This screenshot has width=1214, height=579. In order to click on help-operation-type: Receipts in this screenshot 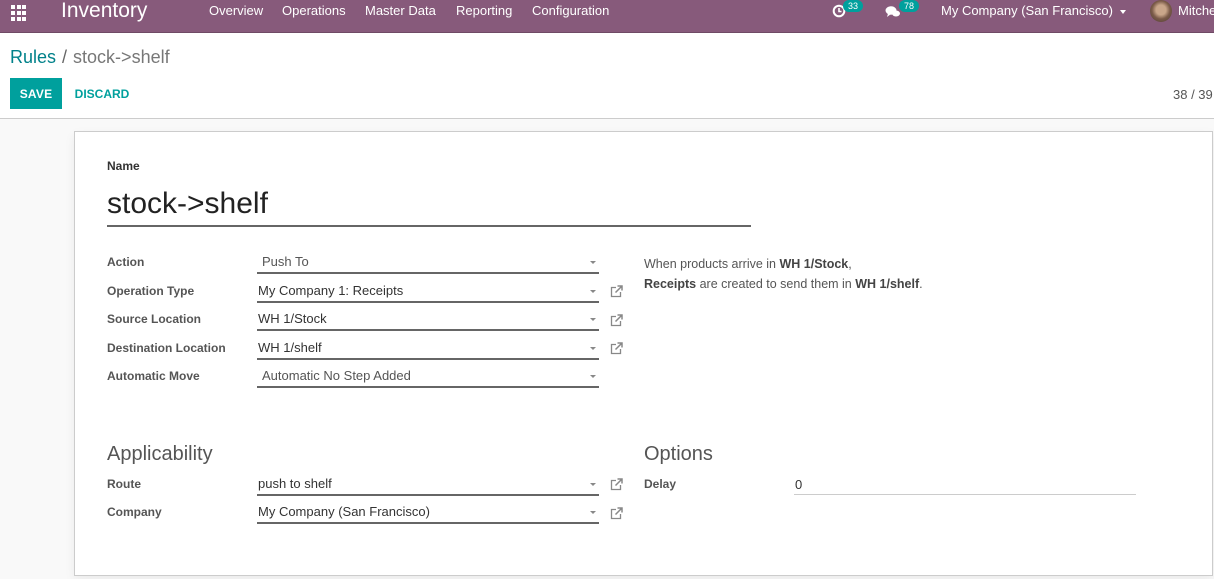, I will do `click(670, 284)`.